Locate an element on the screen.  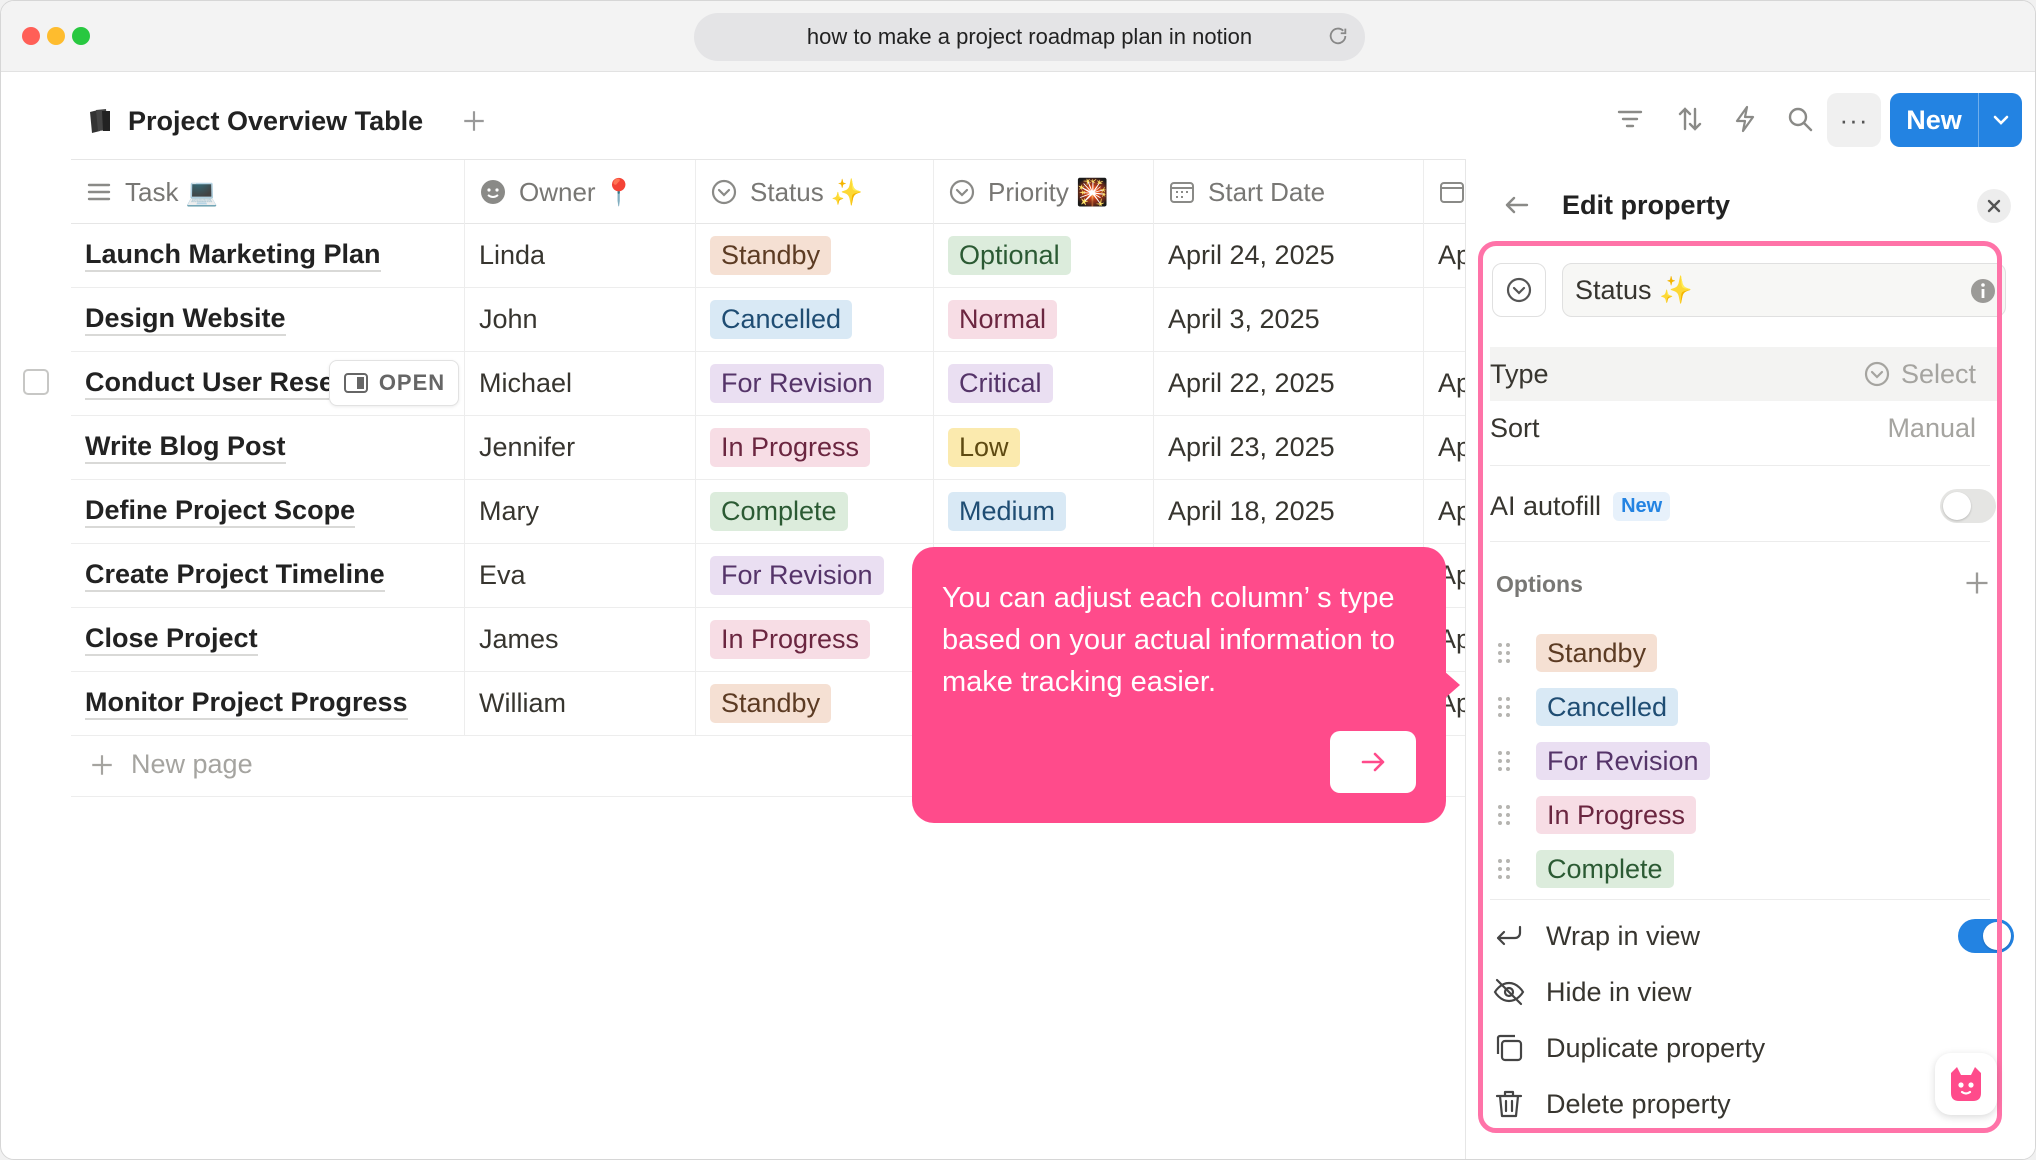
row-select-checkbox is located at coordinates (36, 382).